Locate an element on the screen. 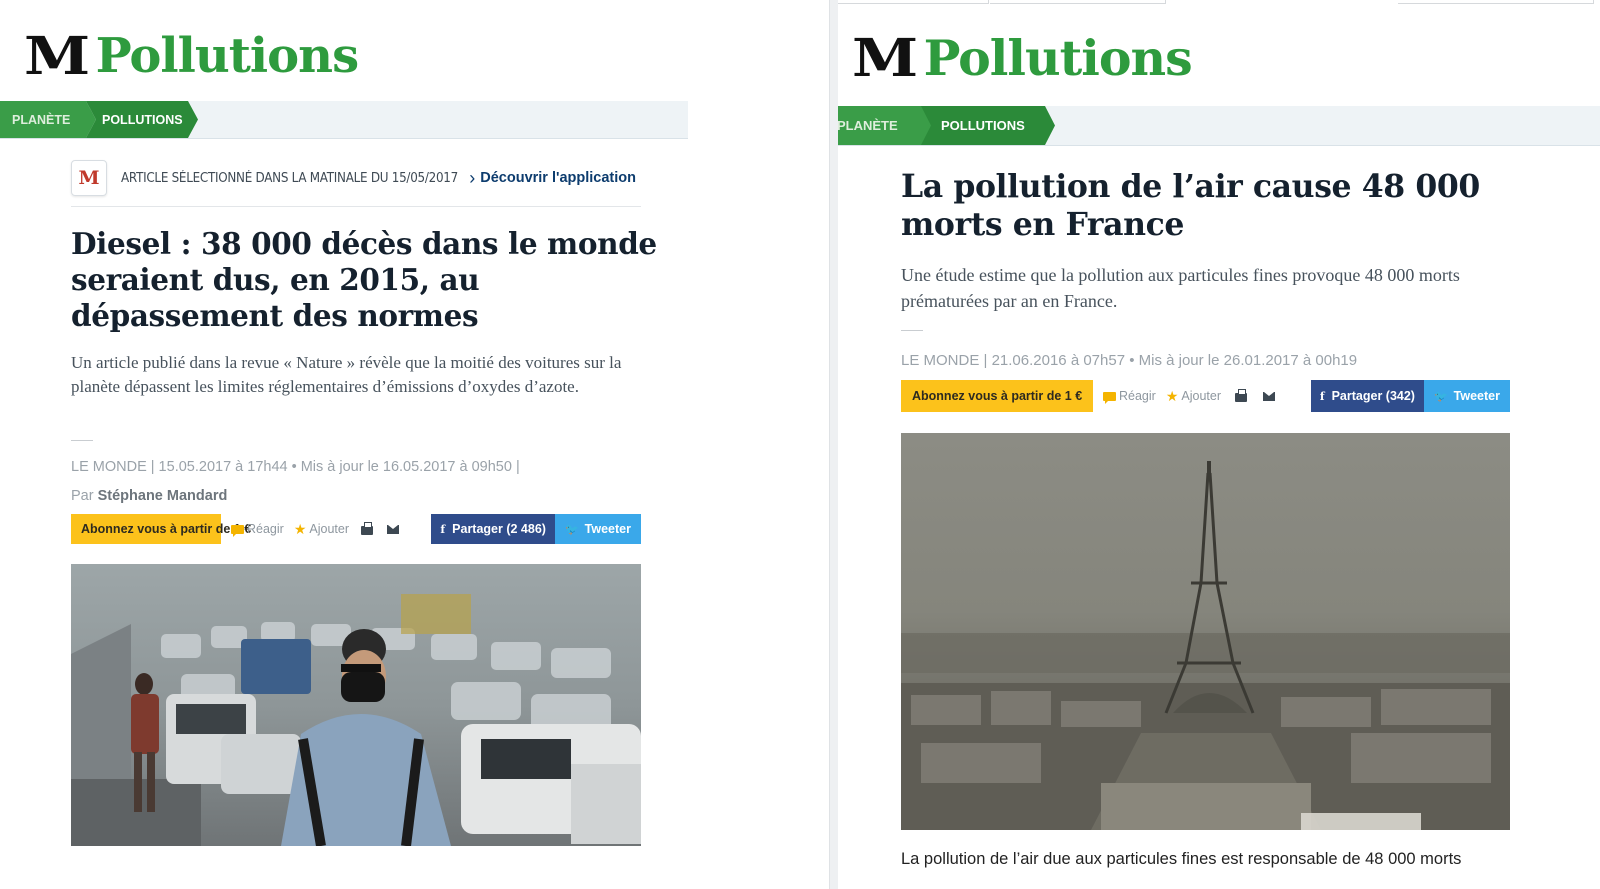 The height and width of the screenshot is (889, 1600). browser-tab-strip is located at coordinates (1219, 2).